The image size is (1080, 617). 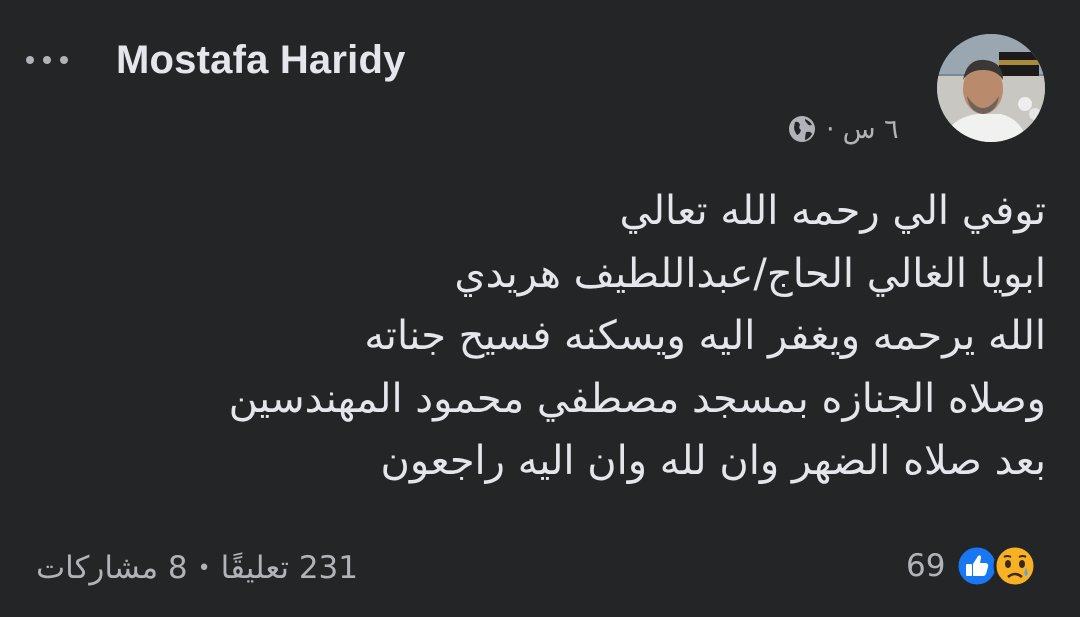 What do you see at coordinates (261, 60) in the screenshot?
I see `author-name: Mostafa Haridy` at bounding box center [261, 60].